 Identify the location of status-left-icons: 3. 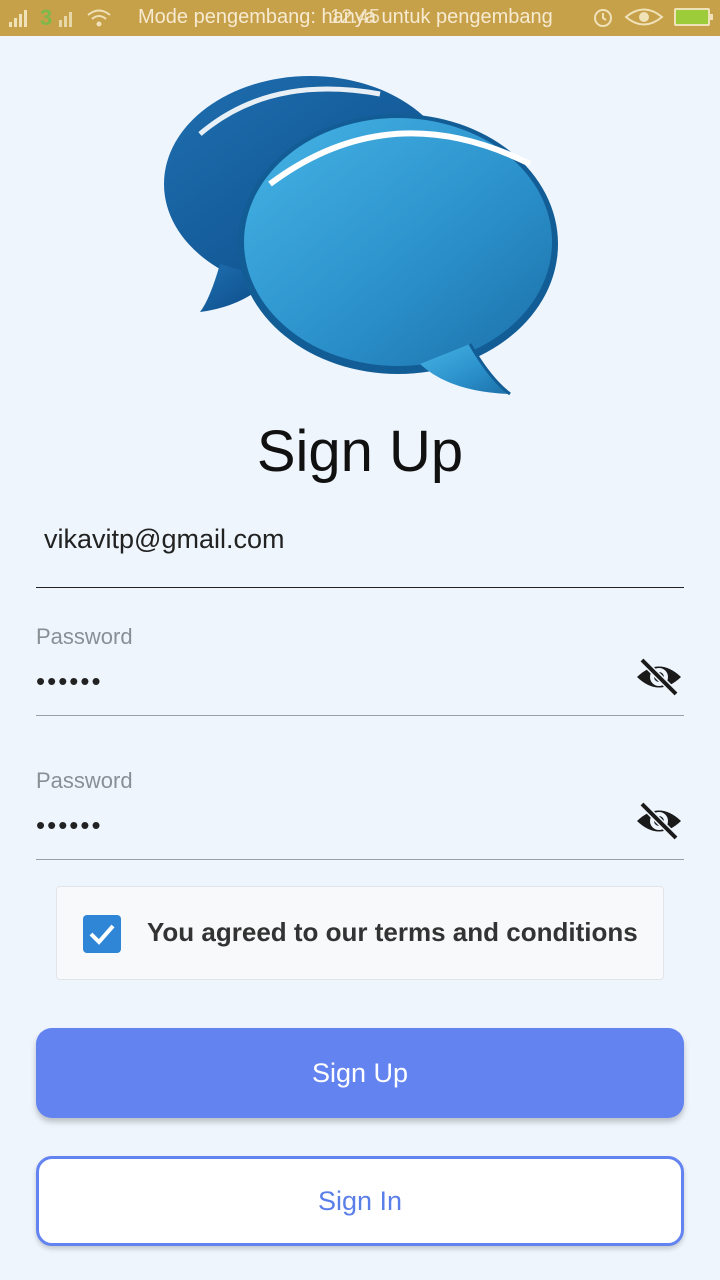
(56, 18).